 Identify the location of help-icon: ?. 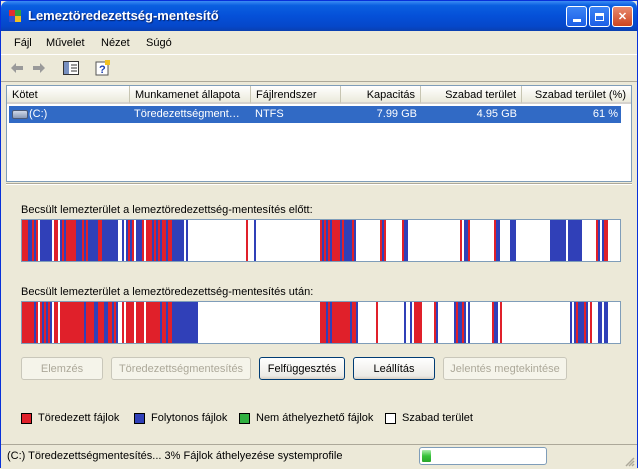
(102, 68).